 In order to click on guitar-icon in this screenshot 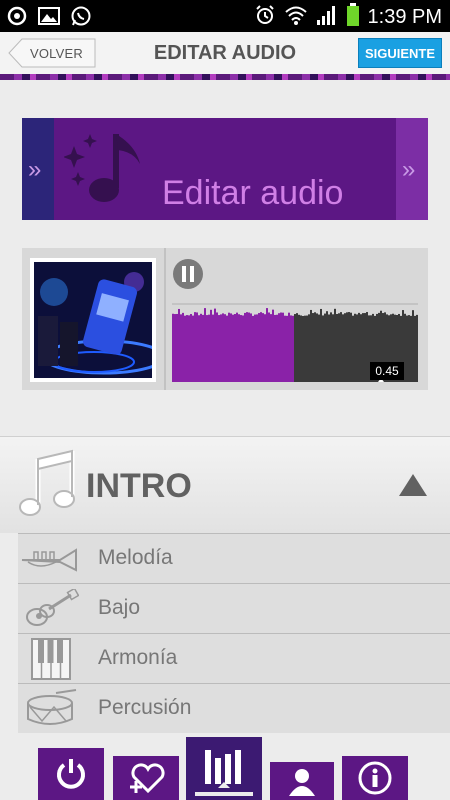, I will do `click(51, 609)`.